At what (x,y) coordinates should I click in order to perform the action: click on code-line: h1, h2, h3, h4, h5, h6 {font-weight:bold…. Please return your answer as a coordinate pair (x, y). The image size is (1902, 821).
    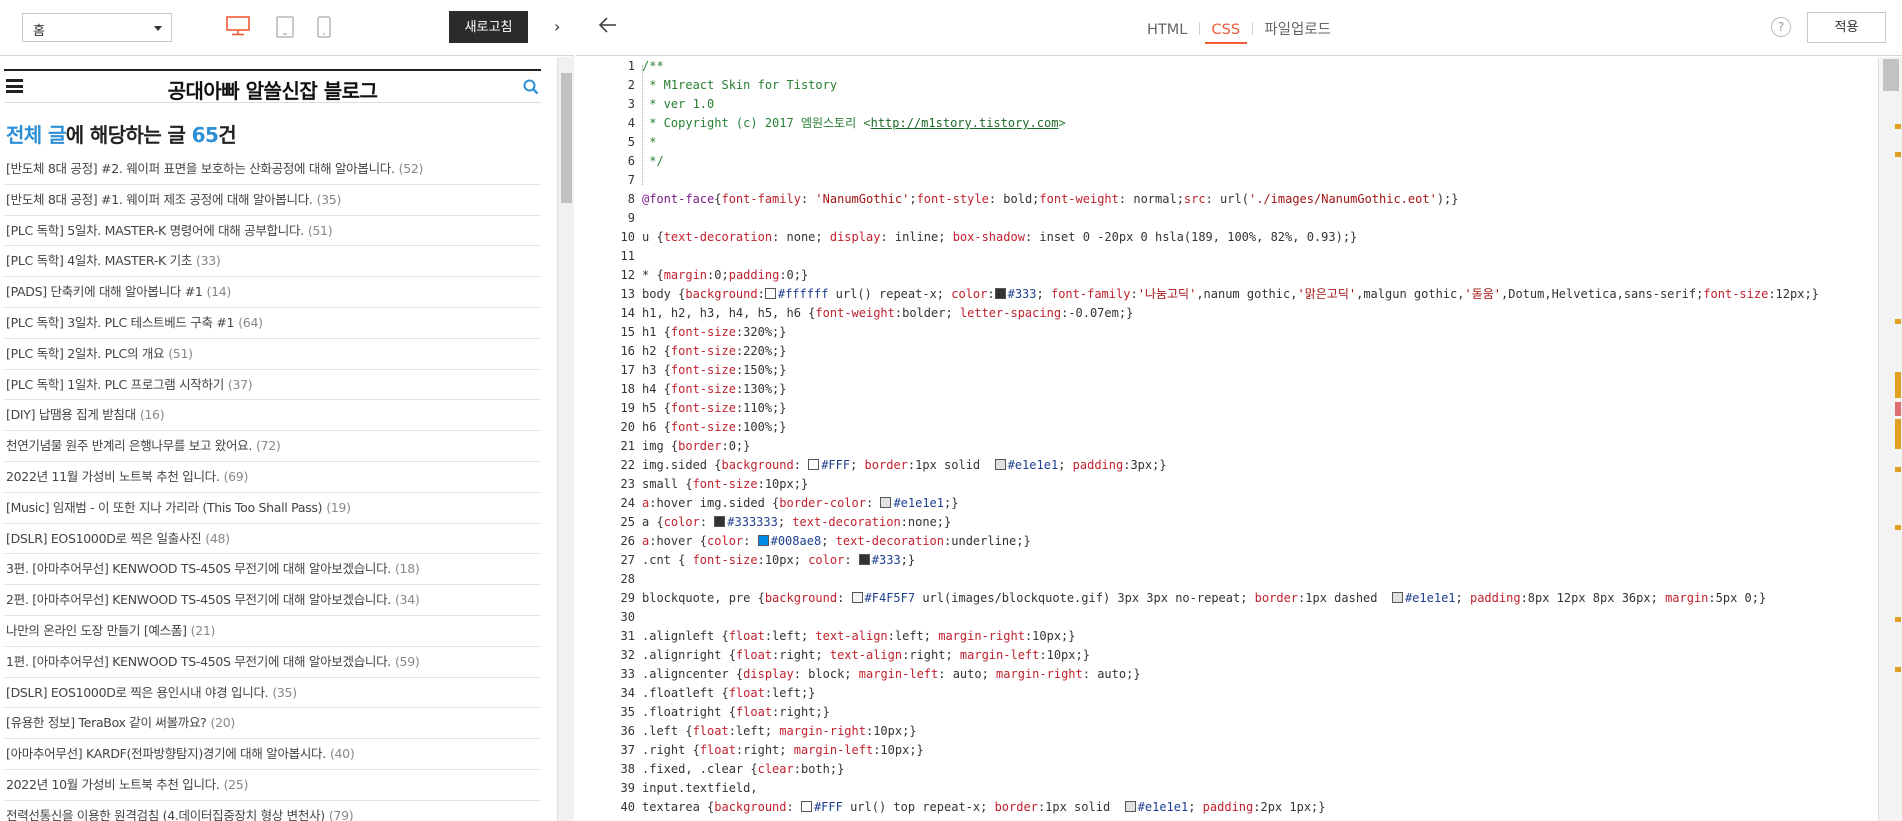
    Looking at the image, I should click on (1260, 313).